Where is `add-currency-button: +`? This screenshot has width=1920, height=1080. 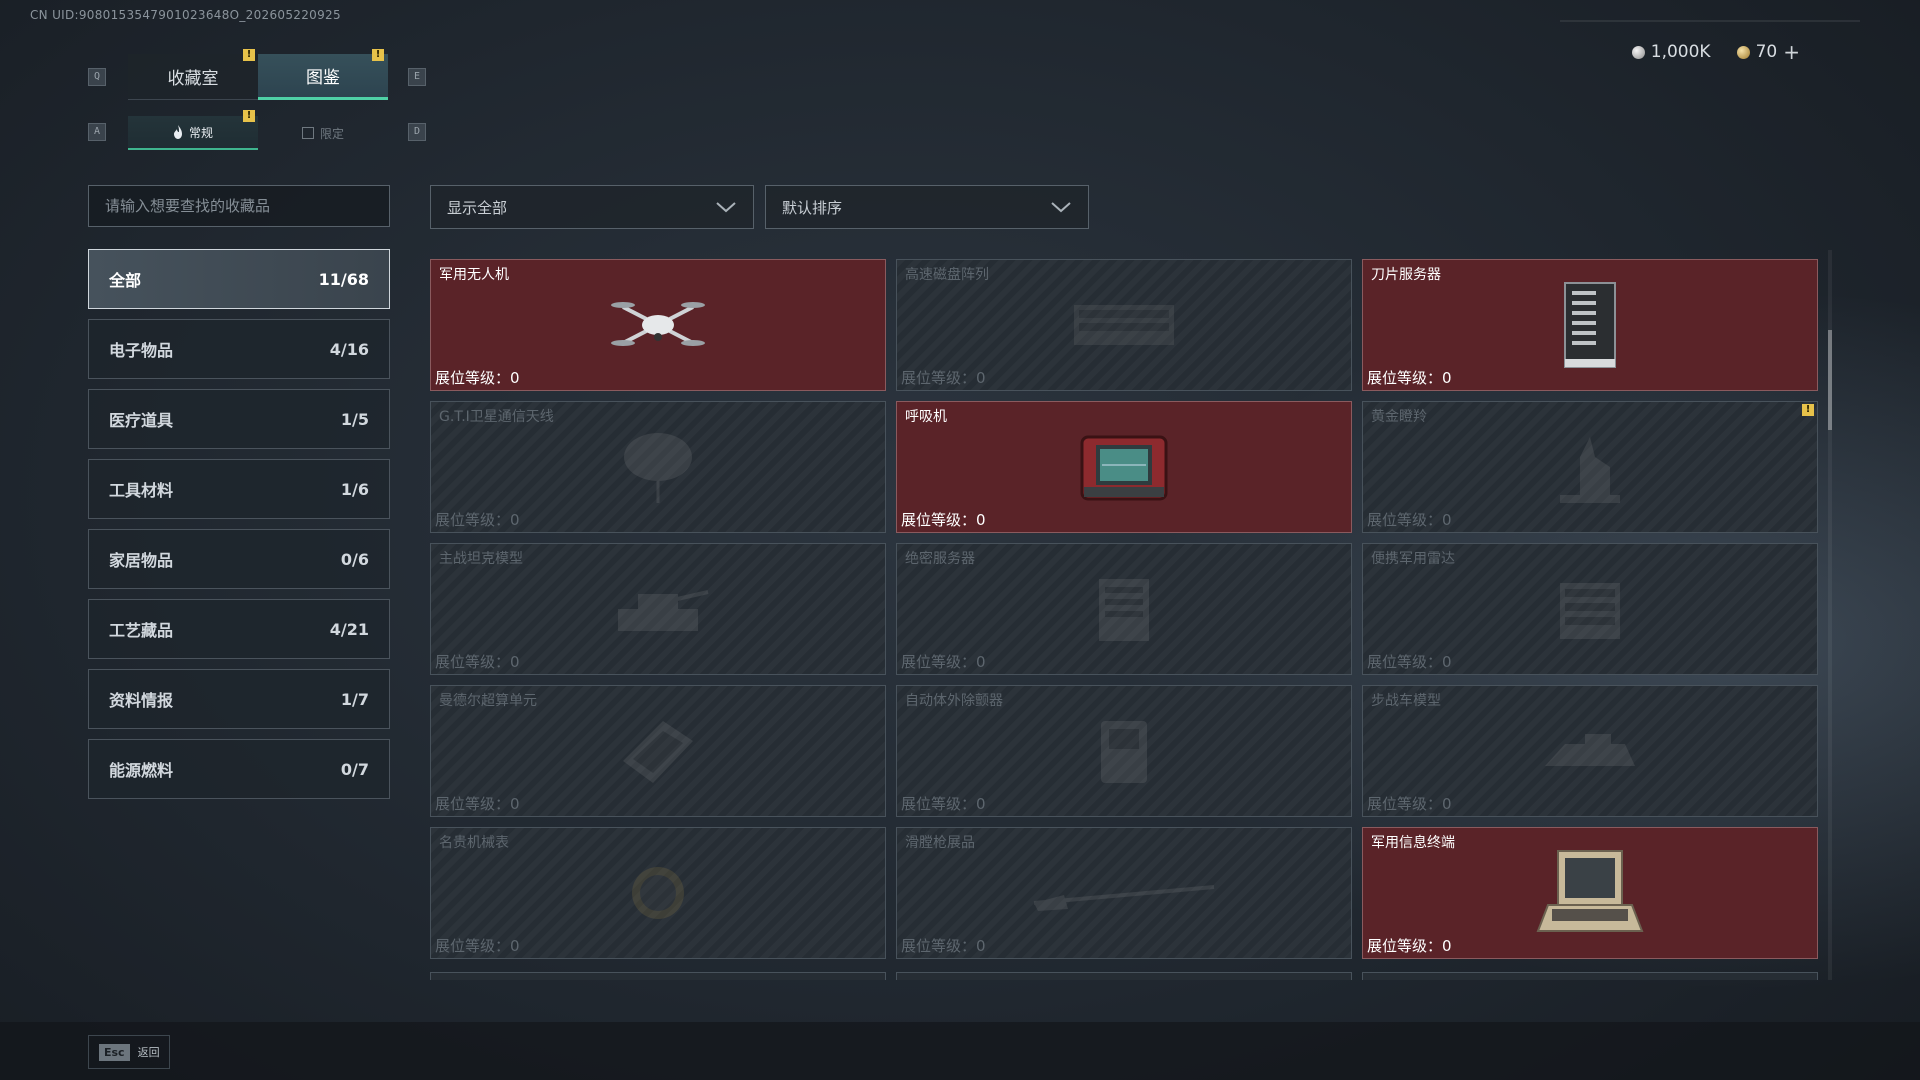 add-currency-button: + is located at coordinates (1791, 52).